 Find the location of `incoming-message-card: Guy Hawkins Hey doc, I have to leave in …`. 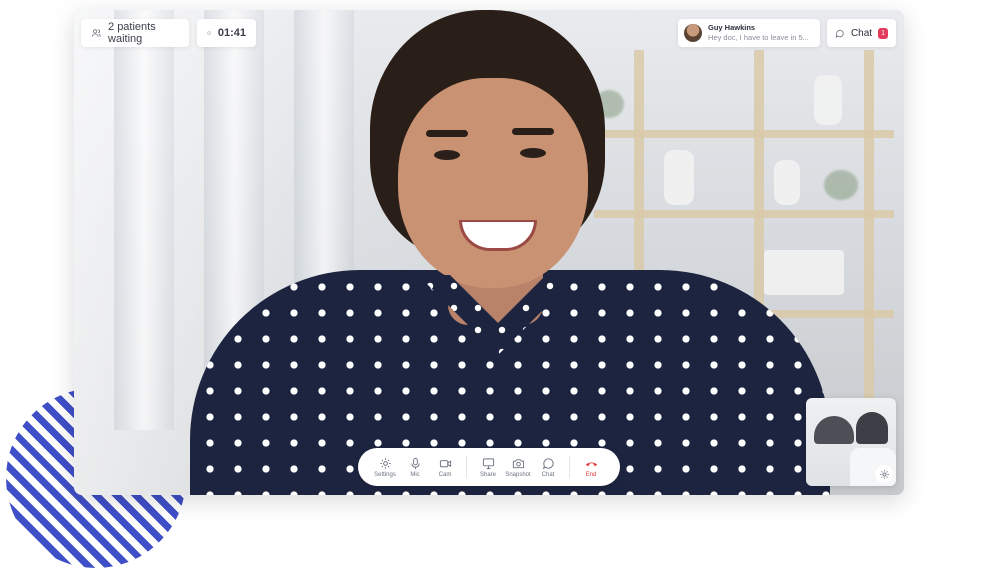

incoming-message-card: Guy Hawkins Hey doc, I have to leave in … is located at coordinates (749, 33).